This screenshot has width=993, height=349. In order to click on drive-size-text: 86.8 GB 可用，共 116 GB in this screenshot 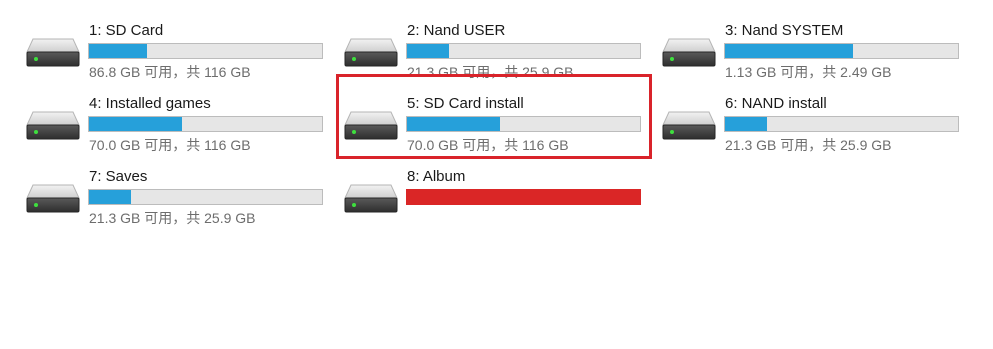, I will do `click(170, 72)`.